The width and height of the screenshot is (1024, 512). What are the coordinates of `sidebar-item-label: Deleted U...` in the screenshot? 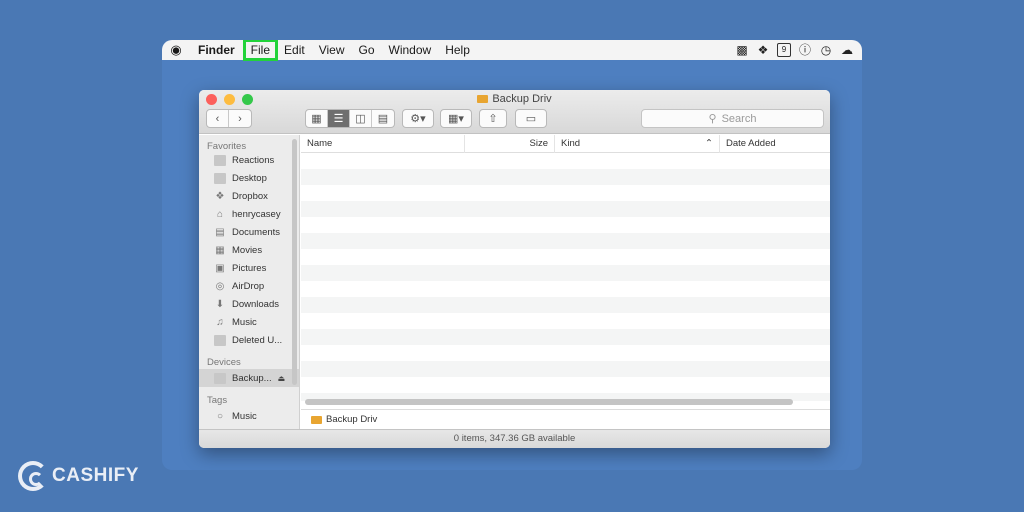 It's located at (257, 340).